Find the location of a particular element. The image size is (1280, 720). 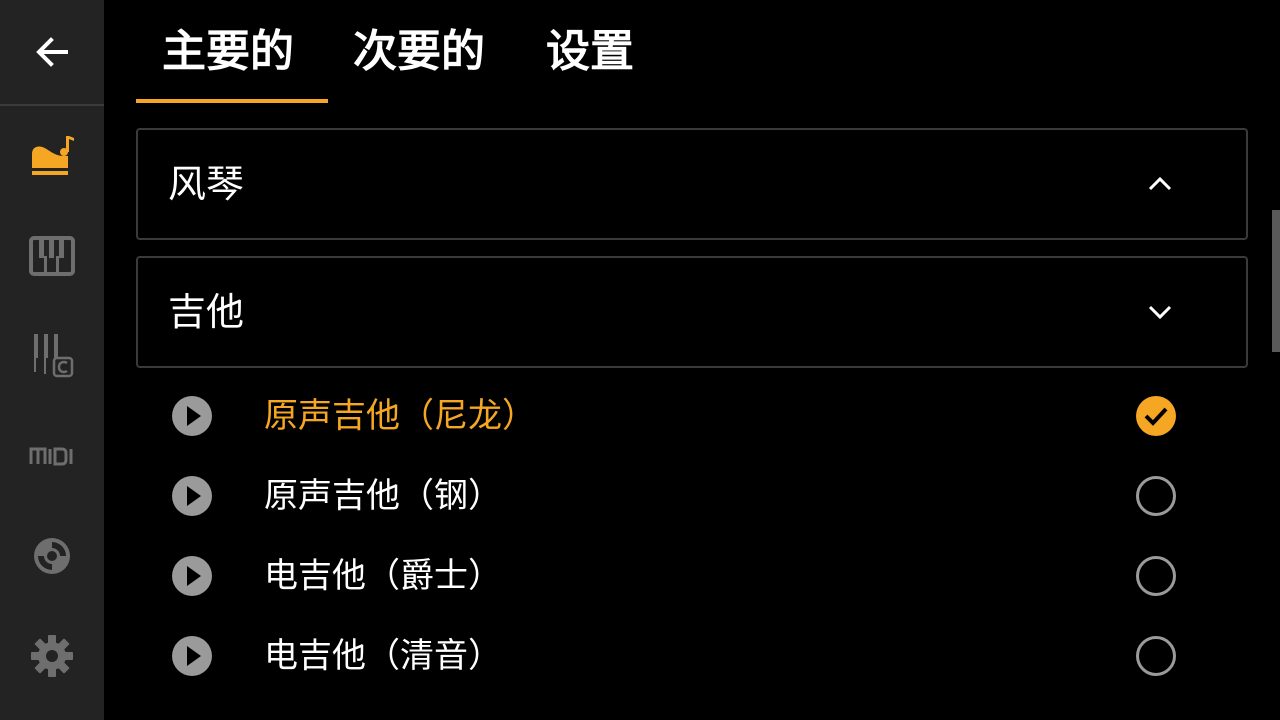

sidebar-item-recordings is located at coordinates (52, 556).